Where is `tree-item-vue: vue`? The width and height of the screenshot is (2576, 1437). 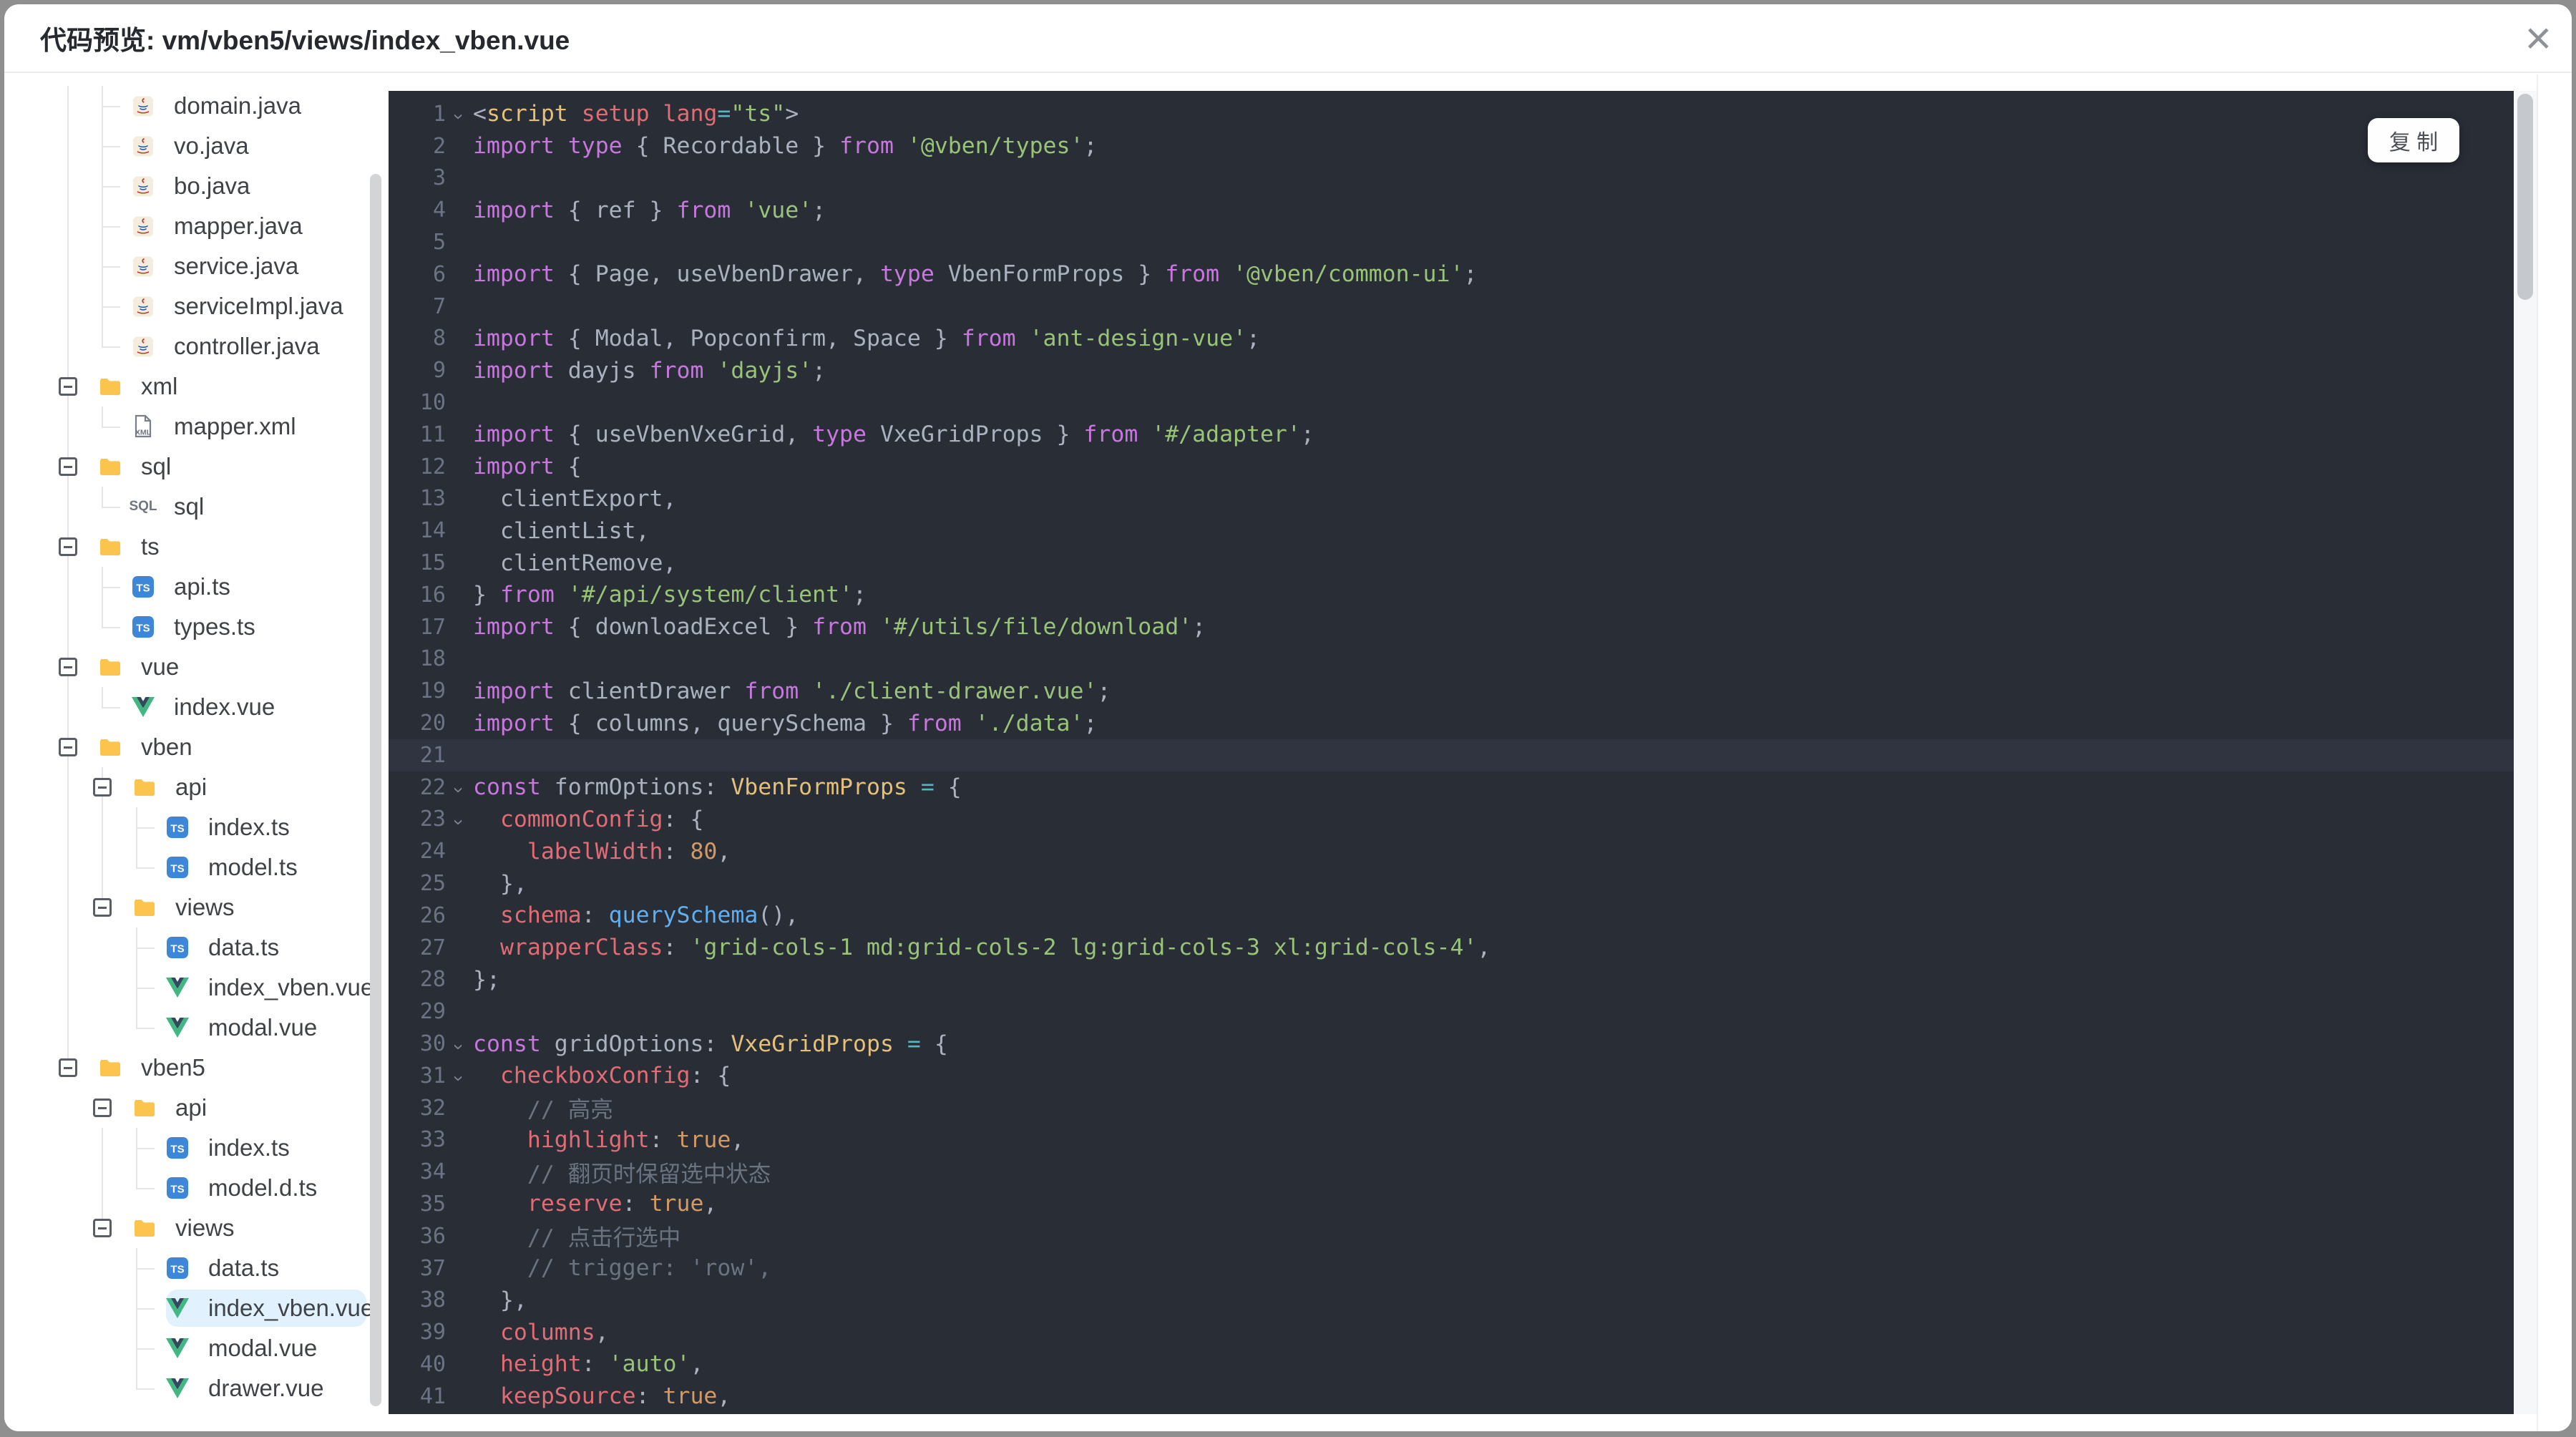 tree-item-vue: vue is located at coordinates (197, 667).